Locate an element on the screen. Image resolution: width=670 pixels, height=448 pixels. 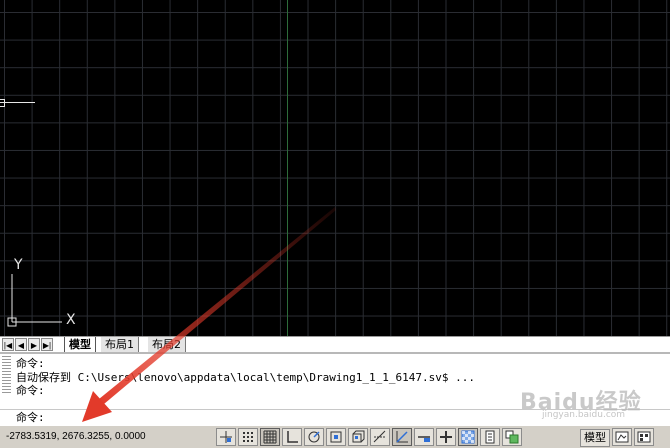
selection-cycling-button is located at coordinates (512, 437).